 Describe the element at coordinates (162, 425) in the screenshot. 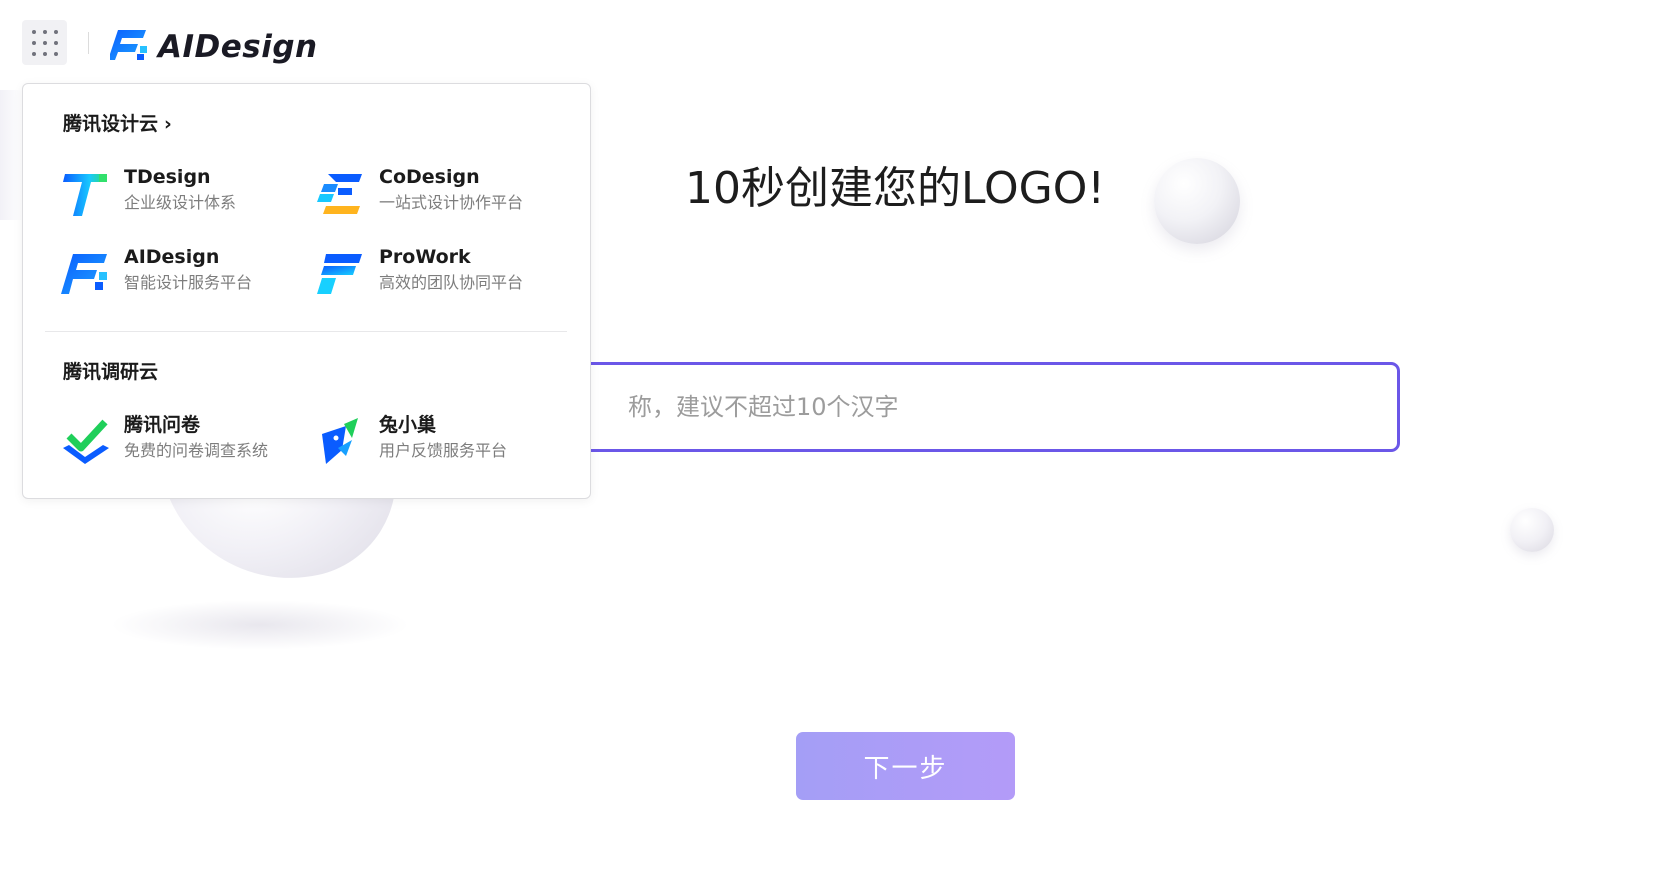

I see `app-name: 腾讯问卷` at that location.